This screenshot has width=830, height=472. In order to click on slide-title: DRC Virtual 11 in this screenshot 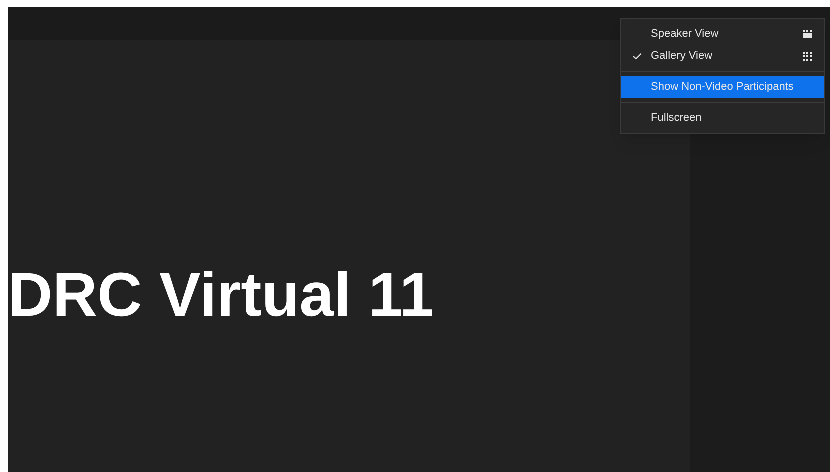, I will do `click(221, 296)`.